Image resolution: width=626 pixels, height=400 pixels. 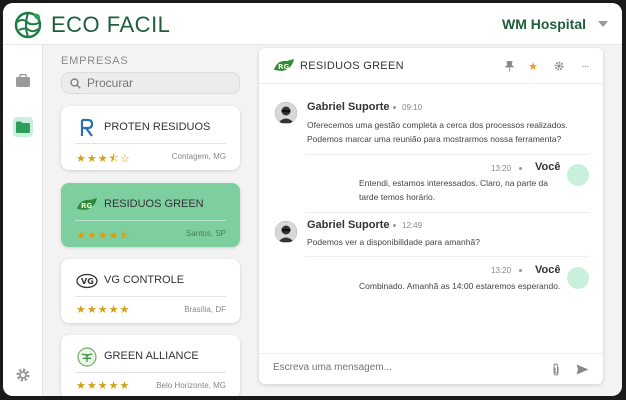 I want to click on briefcase-icon, so click(x=23, y=81).